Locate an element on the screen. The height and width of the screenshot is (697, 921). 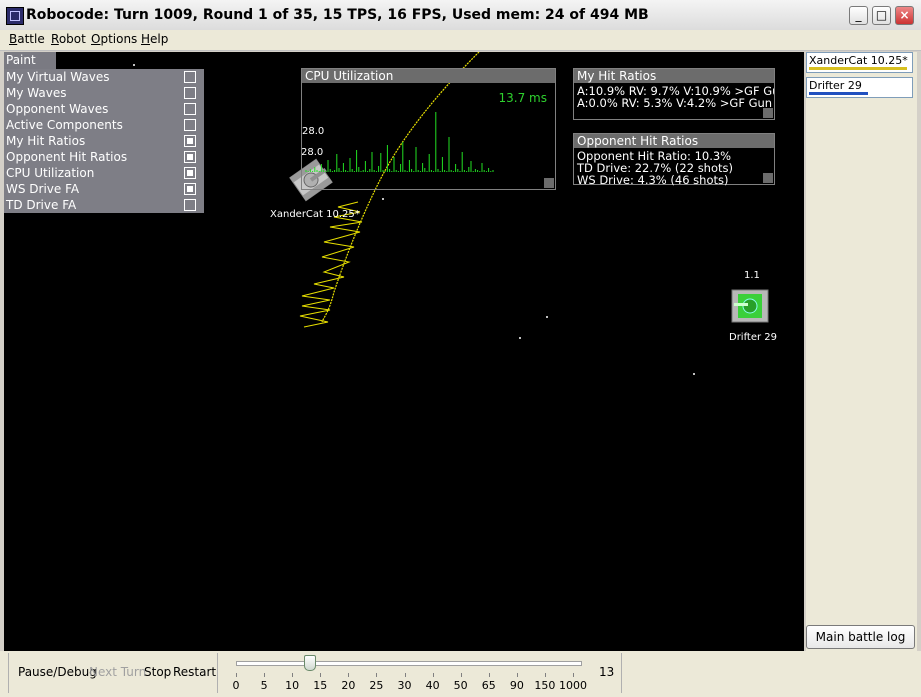
slider-tick-label: 20 is located at coordinates (348, 685).